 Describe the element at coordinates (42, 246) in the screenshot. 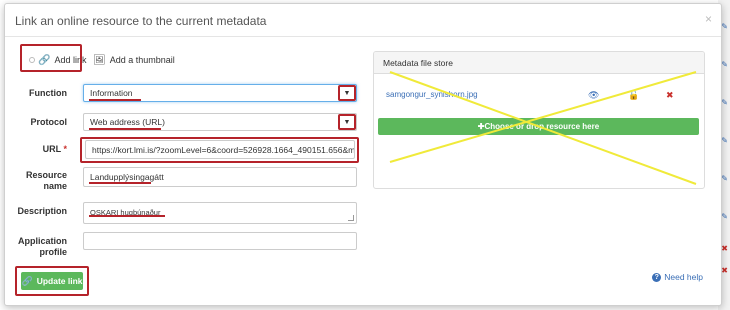

I see `application-profile-label: Application profile` at that location.